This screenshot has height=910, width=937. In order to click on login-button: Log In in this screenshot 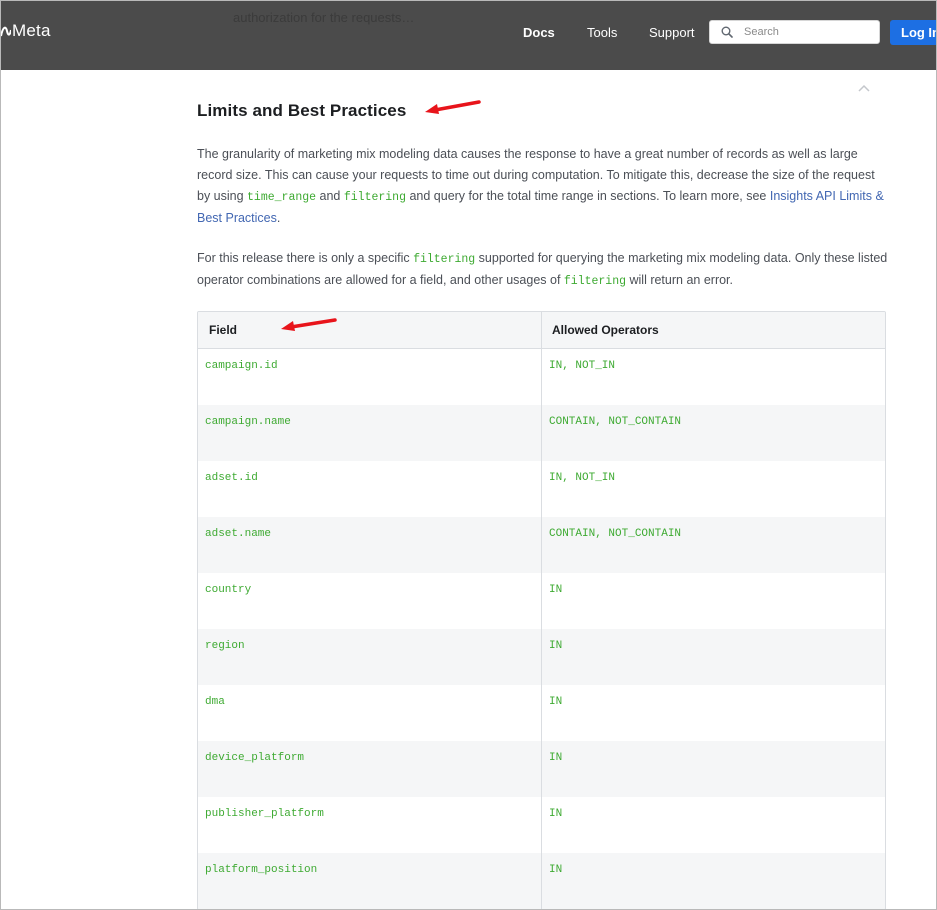, I will do `click(913, 32)`.